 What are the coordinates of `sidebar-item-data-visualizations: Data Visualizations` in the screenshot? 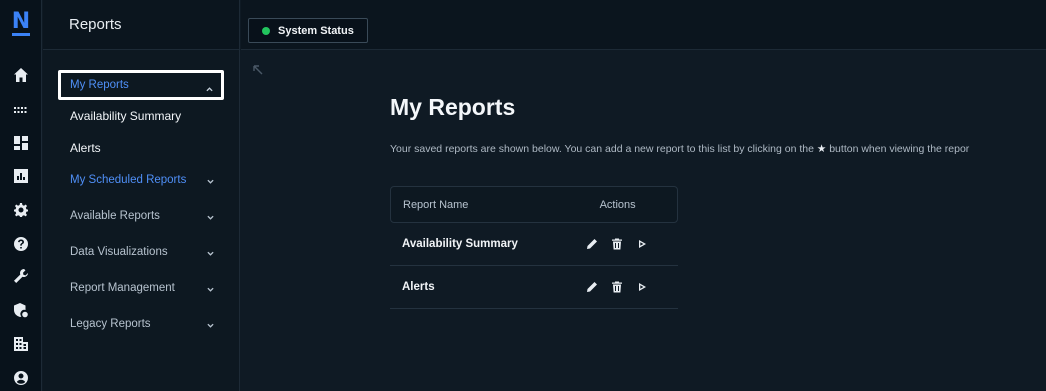 It's located at (141, 252).